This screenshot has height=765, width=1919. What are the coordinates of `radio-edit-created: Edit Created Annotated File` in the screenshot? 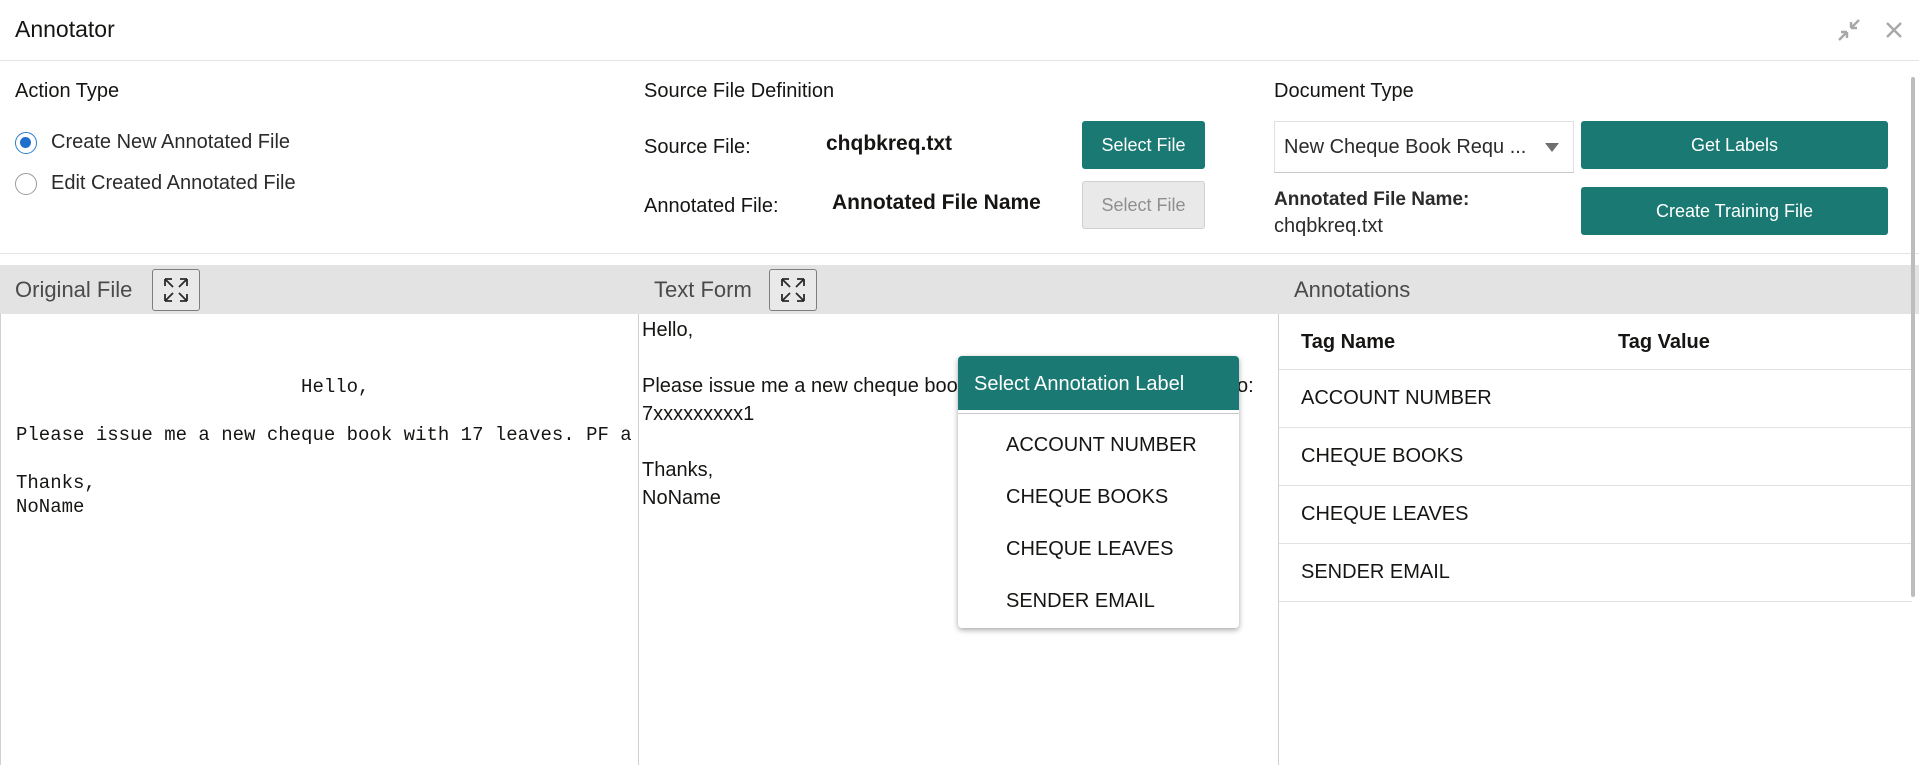 It's located at (155, 183).